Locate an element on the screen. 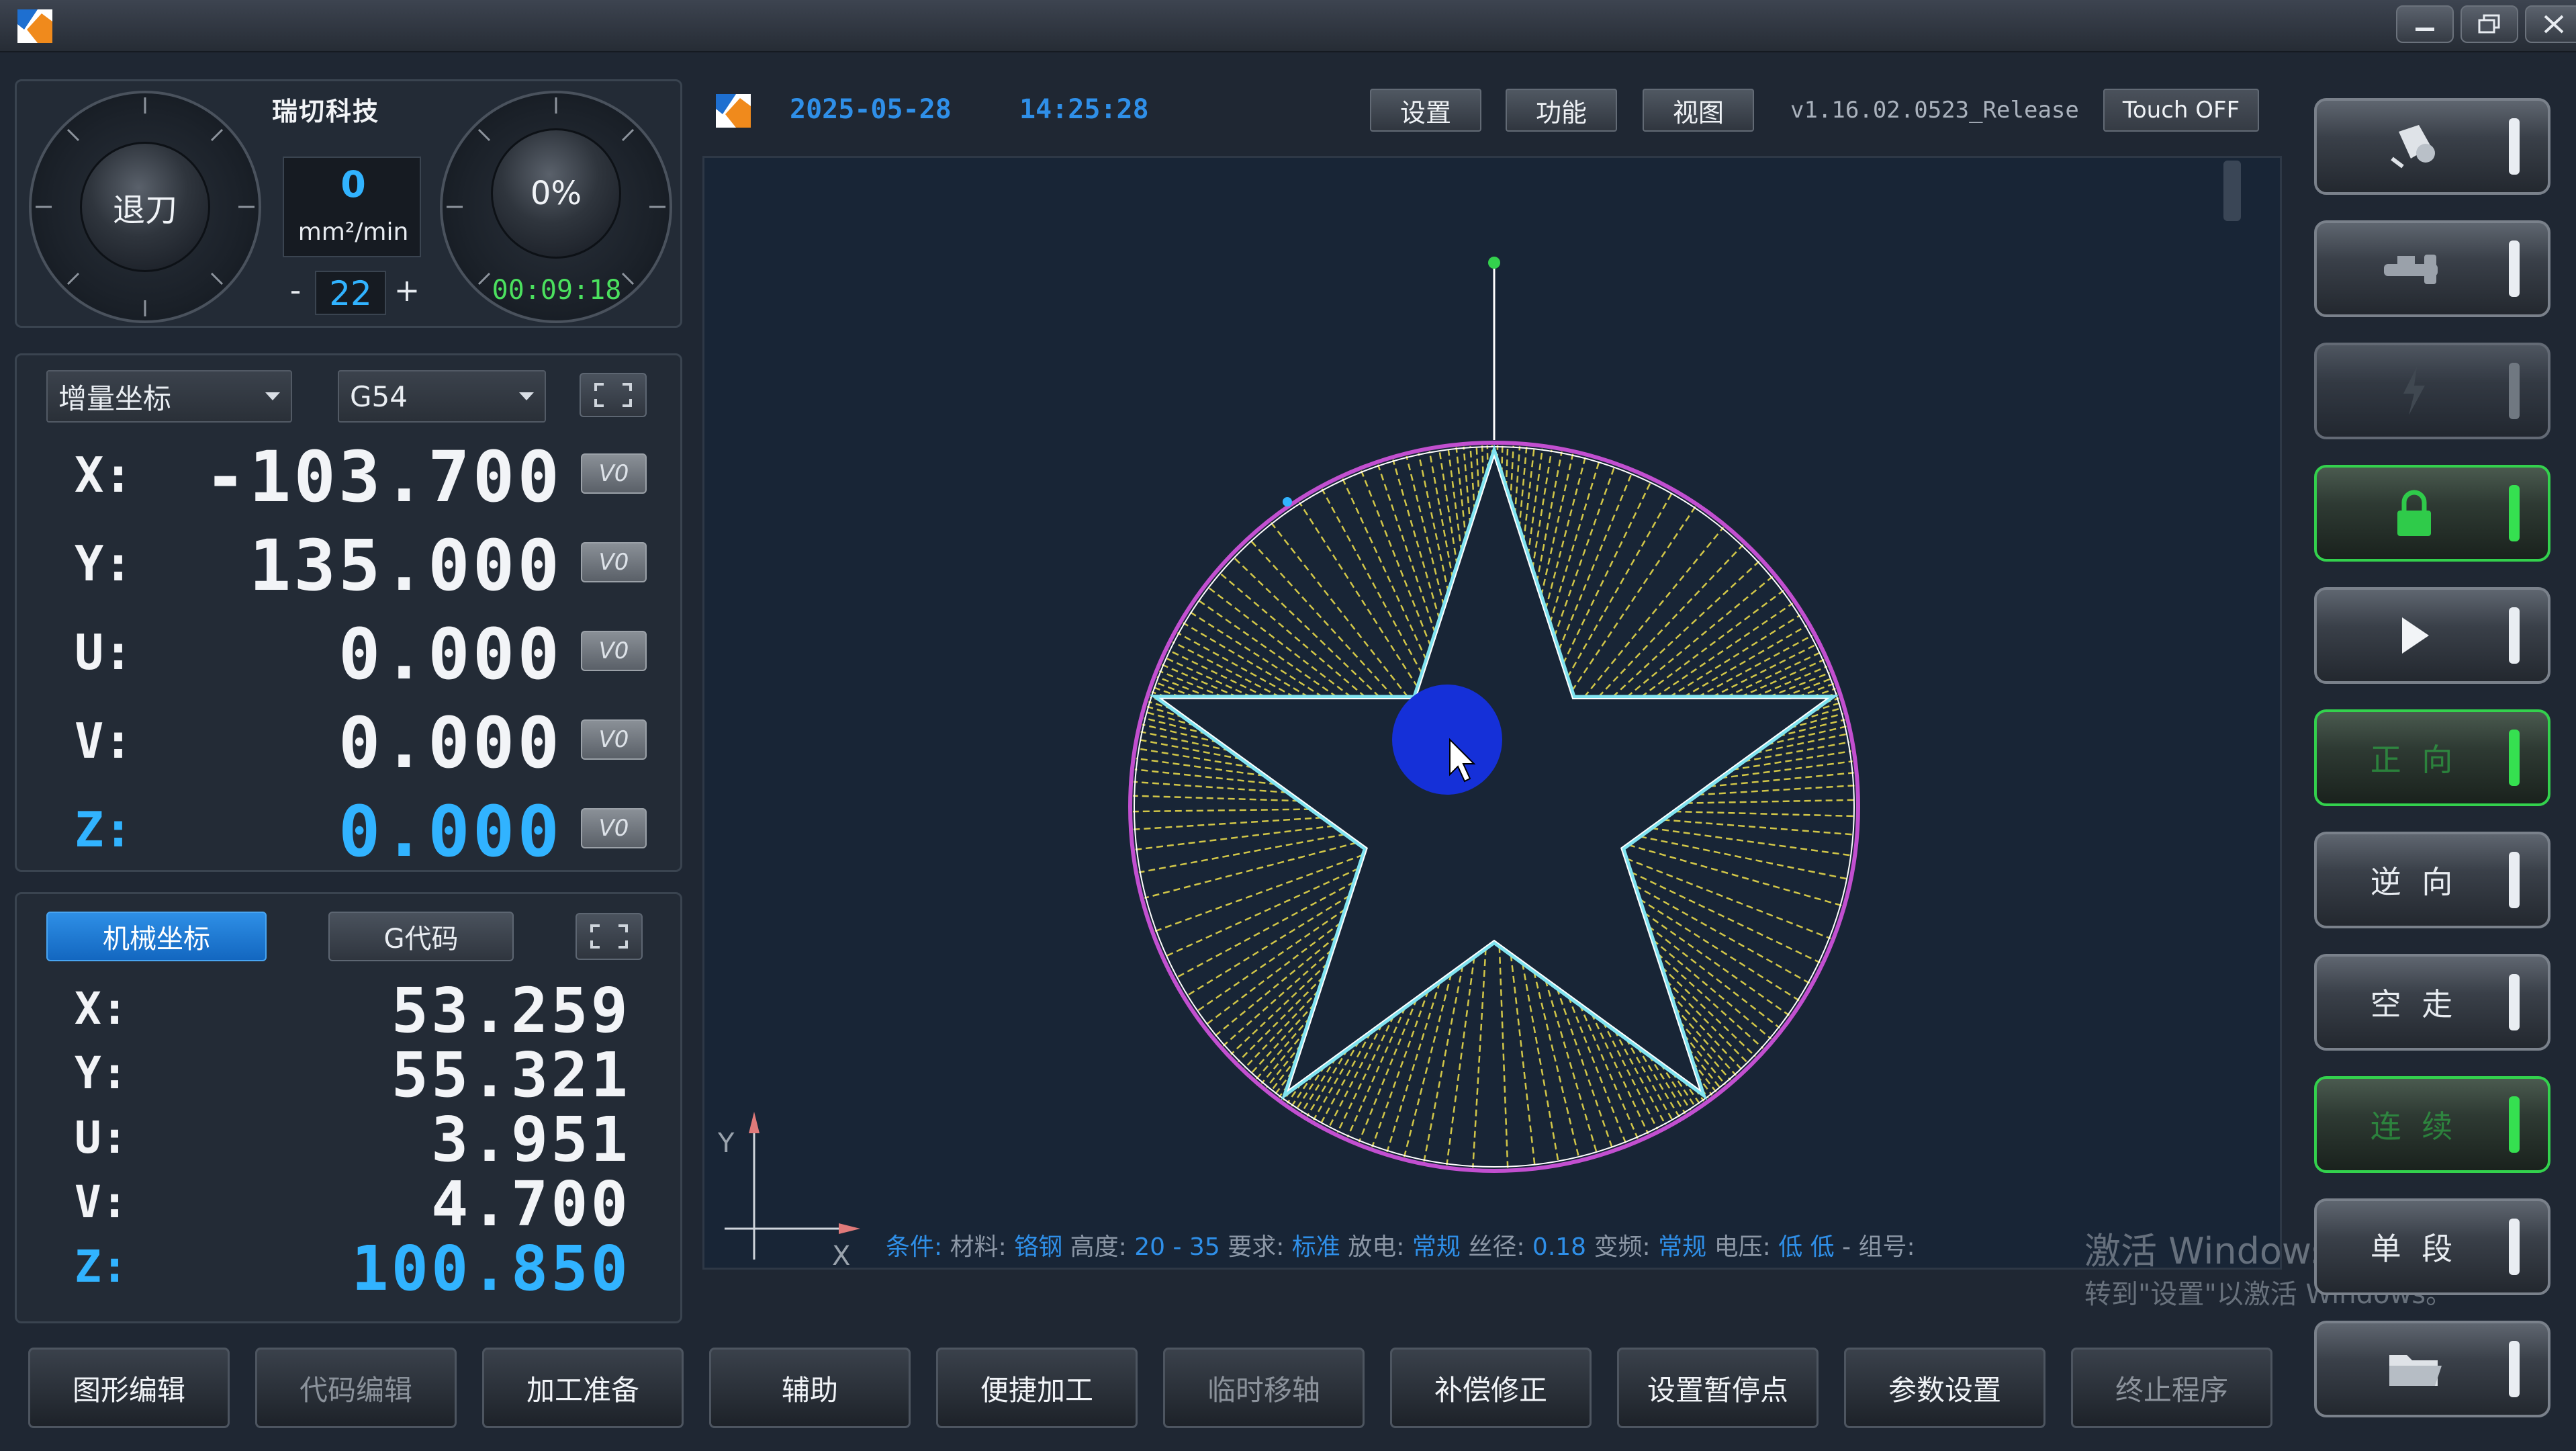 Image resolution: width=2576 pixels, height=1451 pixels. run-toggle is located at coordinates (2432, 635).